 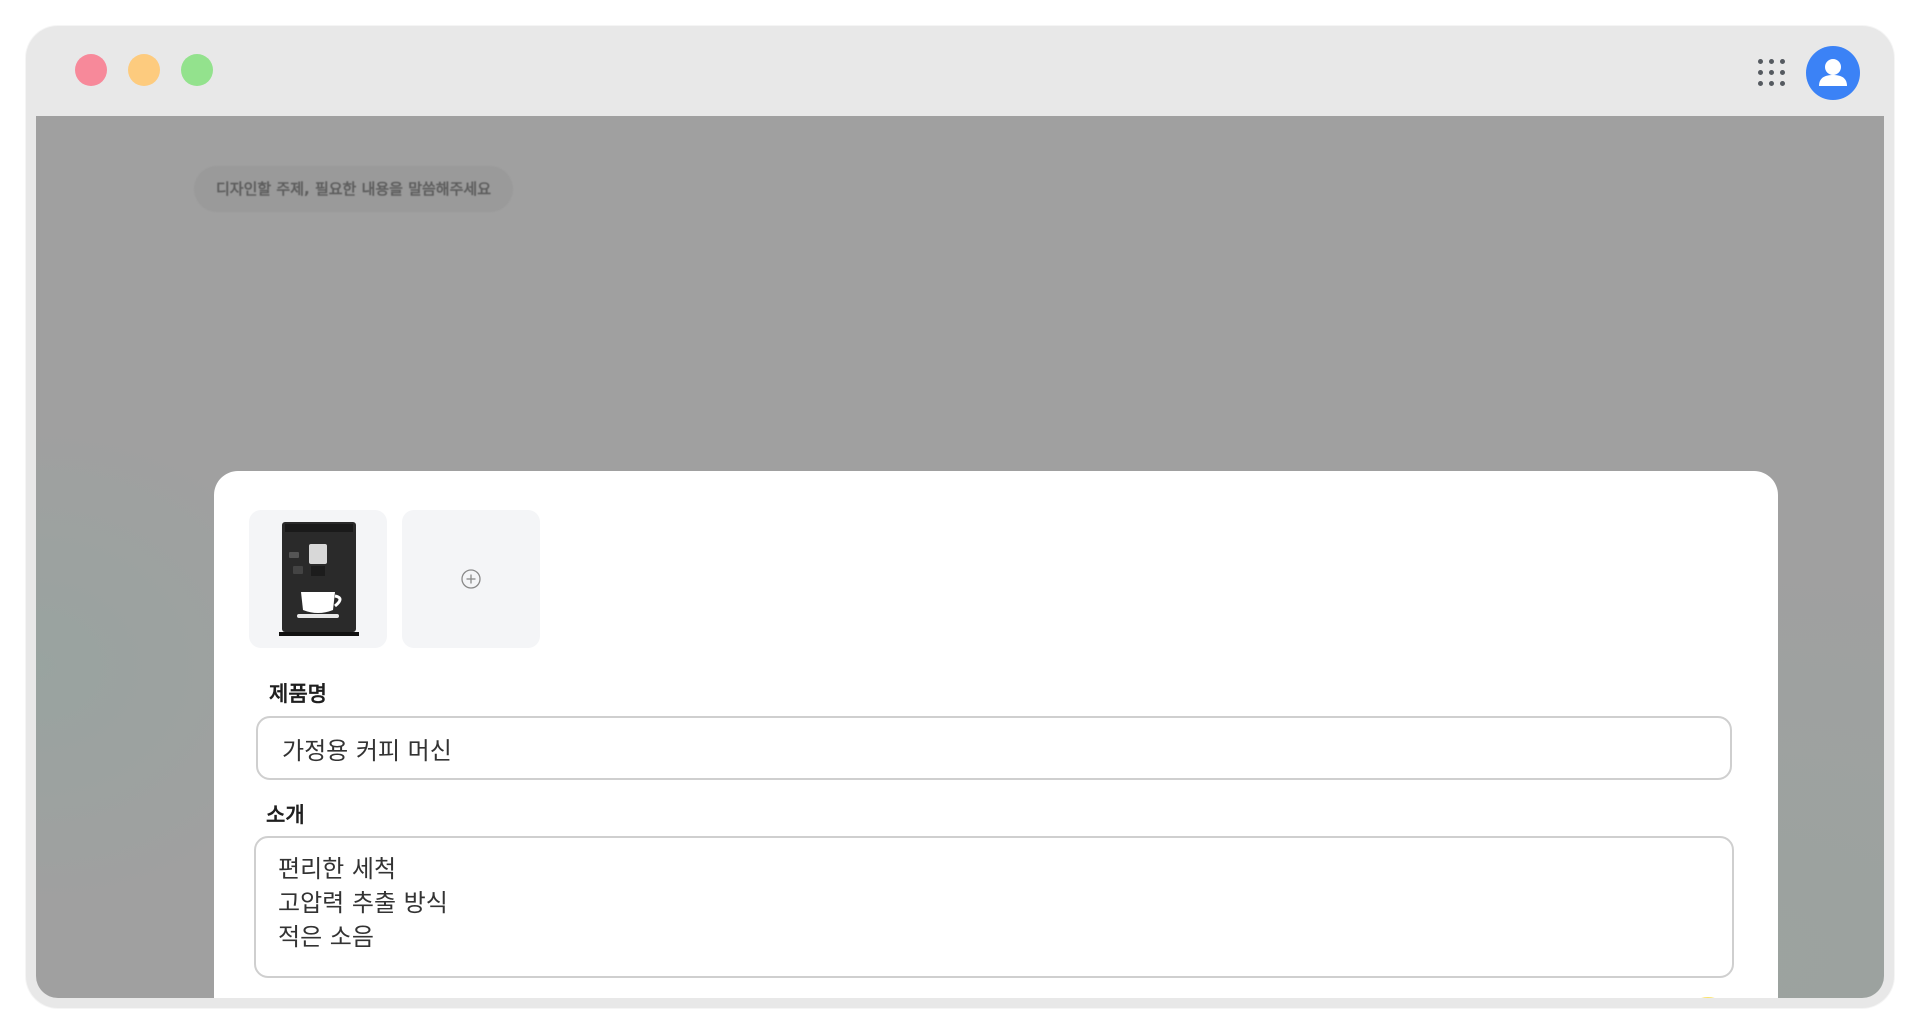 What do you see at coordinates (91, 70) in the screenshot?
I see `close-window-button` at bounding box center [91, 70].